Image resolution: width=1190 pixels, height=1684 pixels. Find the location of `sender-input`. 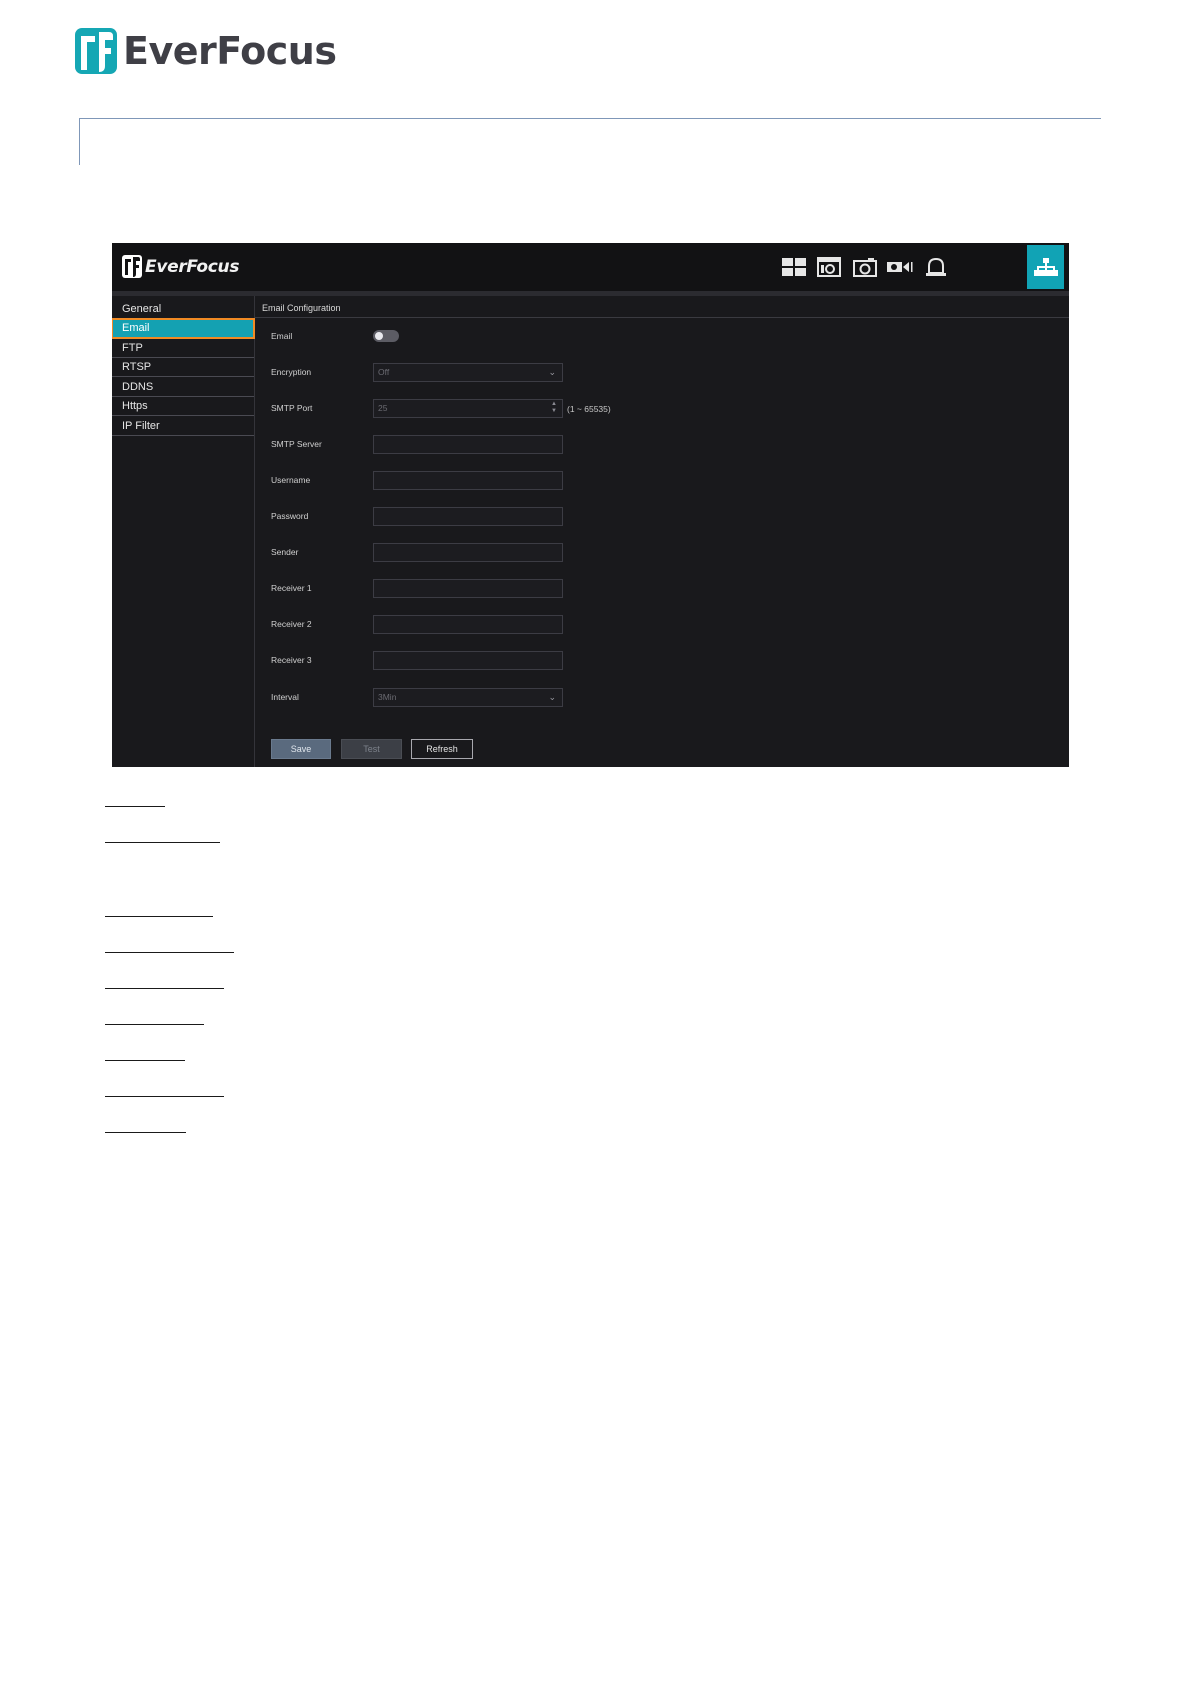

sender-input is located at coordinates (468, 552).